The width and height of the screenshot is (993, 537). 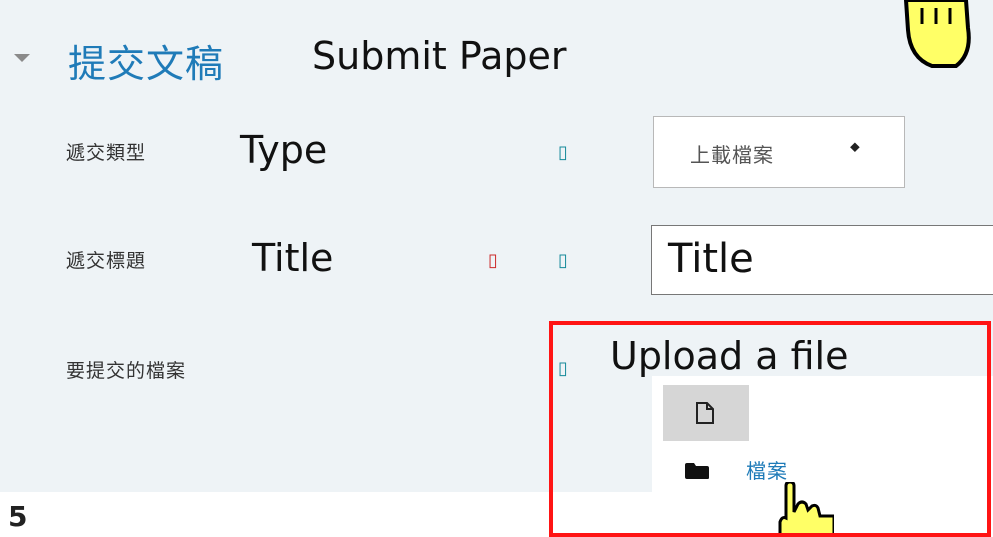 I want to click on submission-type-select: 上載檔案 ⬥, so click(x=779, y=152).